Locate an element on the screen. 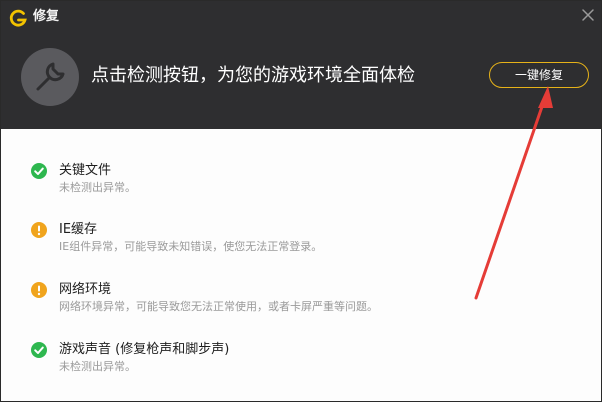 Image resolution: width=602 pixels, height=402 pixels. list-item: 网络环境 网络环境异常，可能导致您无法正常使用，或者卡屏严重等问题。 is located at coordinates (301, 298).